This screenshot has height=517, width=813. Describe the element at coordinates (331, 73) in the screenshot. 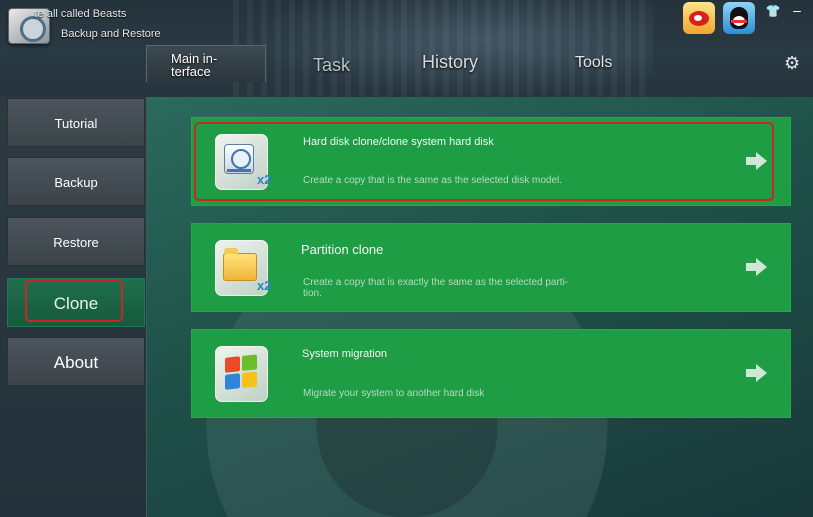

I see `tab-task: Task` at that location.